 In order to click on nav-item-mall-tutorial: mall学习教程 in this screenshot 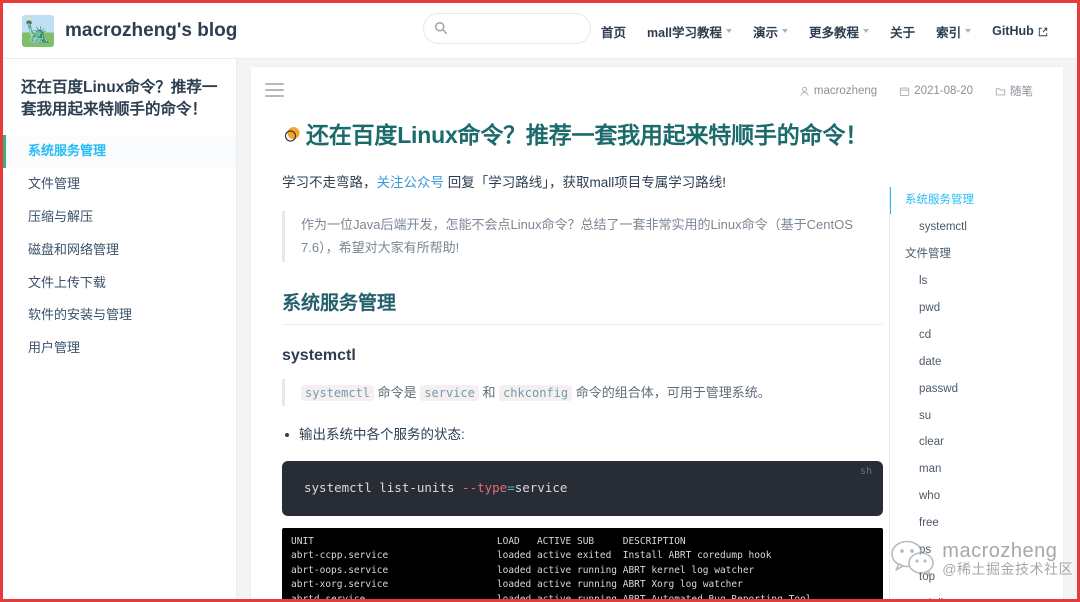, I will do `click(690, 31)`.